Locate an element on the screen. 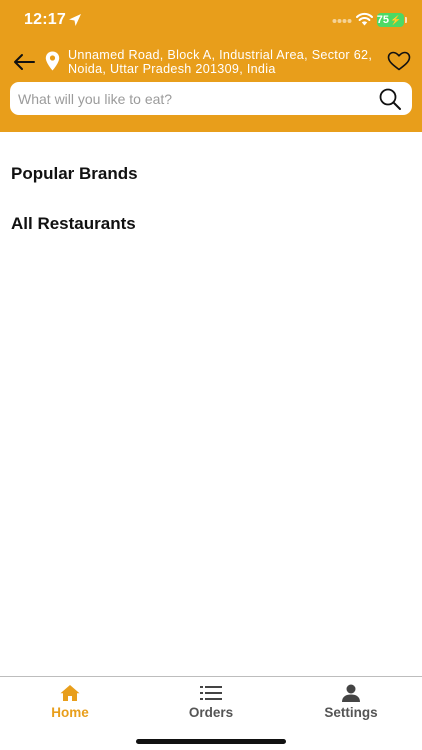 The image size is (422, 750). tab-settings: Settings is located at coordinates (351, 702).